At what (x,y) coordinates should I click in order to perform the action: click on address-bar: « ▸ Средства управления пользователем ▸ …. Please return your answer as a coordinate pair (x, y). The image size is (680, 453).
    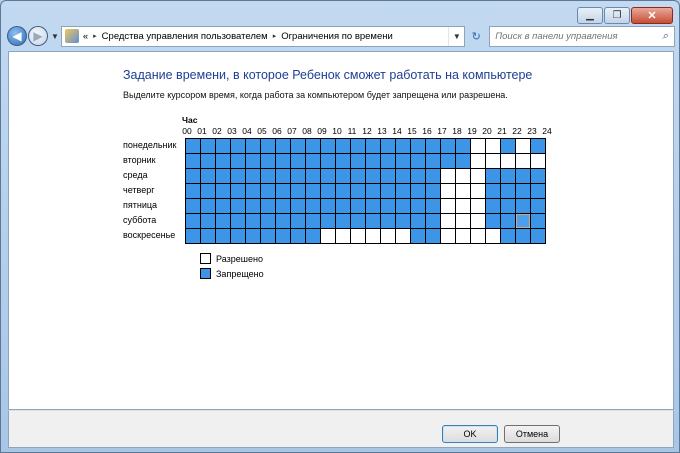
    Looking at the image, I should click on (263, 36).